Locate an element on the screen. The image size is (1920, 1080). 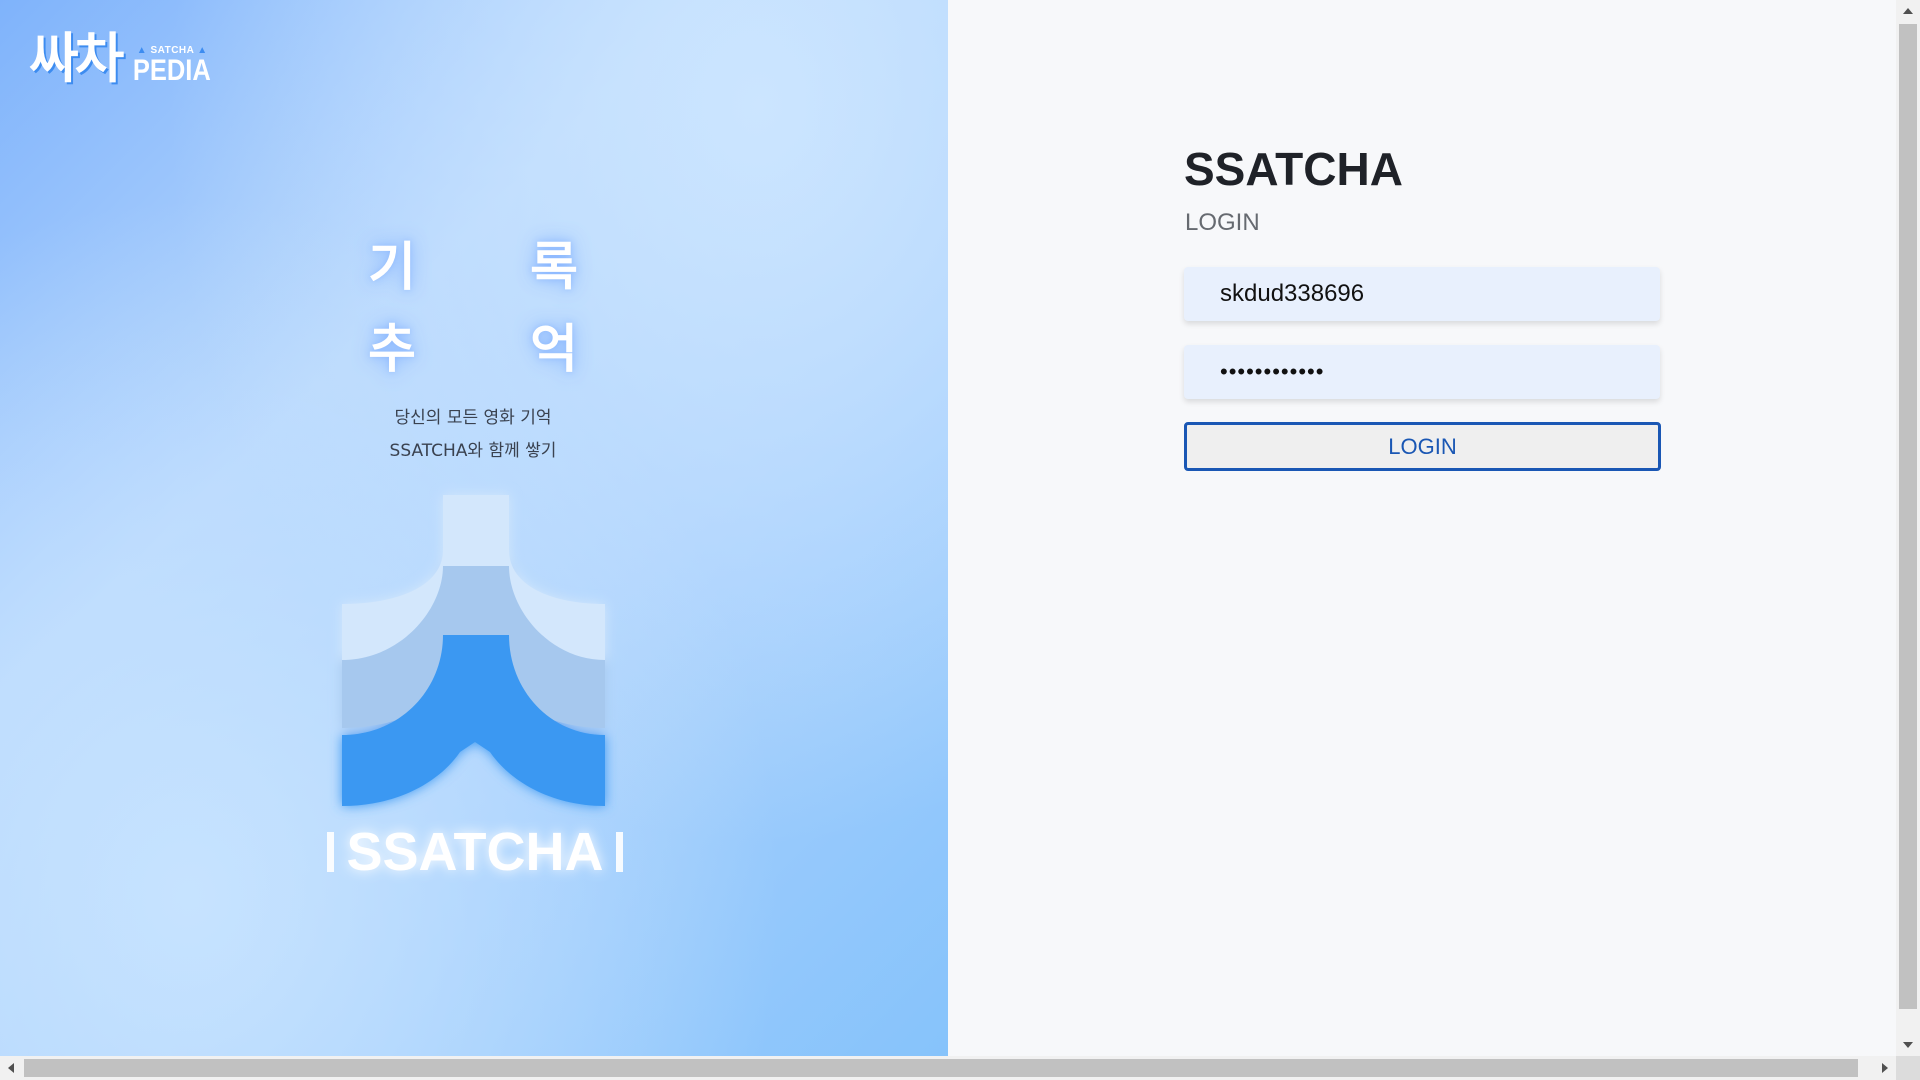
hero-tagline-line1: 당신의 모든 영화 기억 is located at coordinates (473, 418).